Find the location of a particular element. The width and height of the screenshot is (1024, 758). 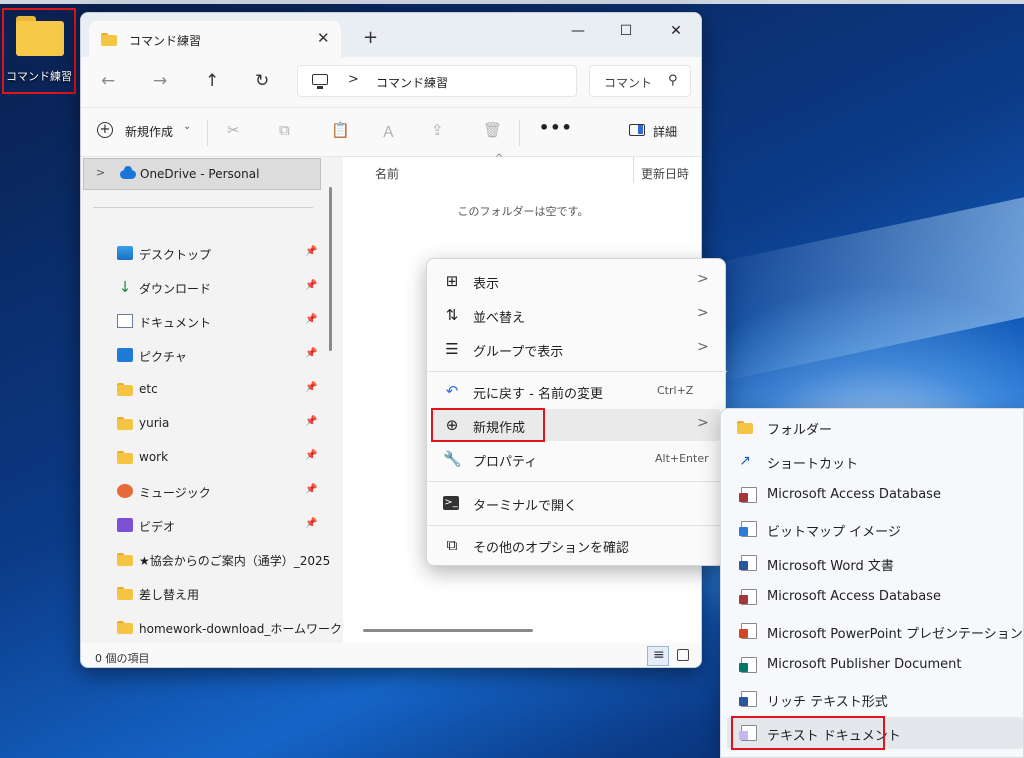

column-separator is located at coordinates (633, 170).